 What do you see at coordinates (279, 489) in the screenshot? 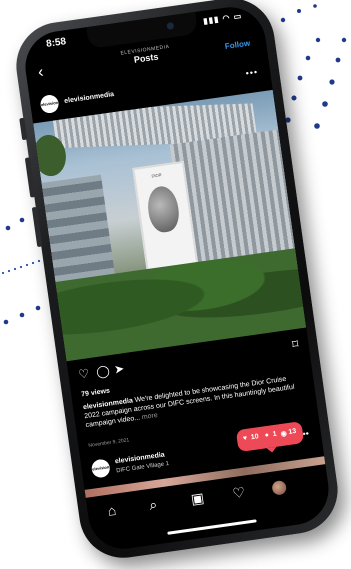
I see `profile-avatar-icon` at bounding box center [279, 489].